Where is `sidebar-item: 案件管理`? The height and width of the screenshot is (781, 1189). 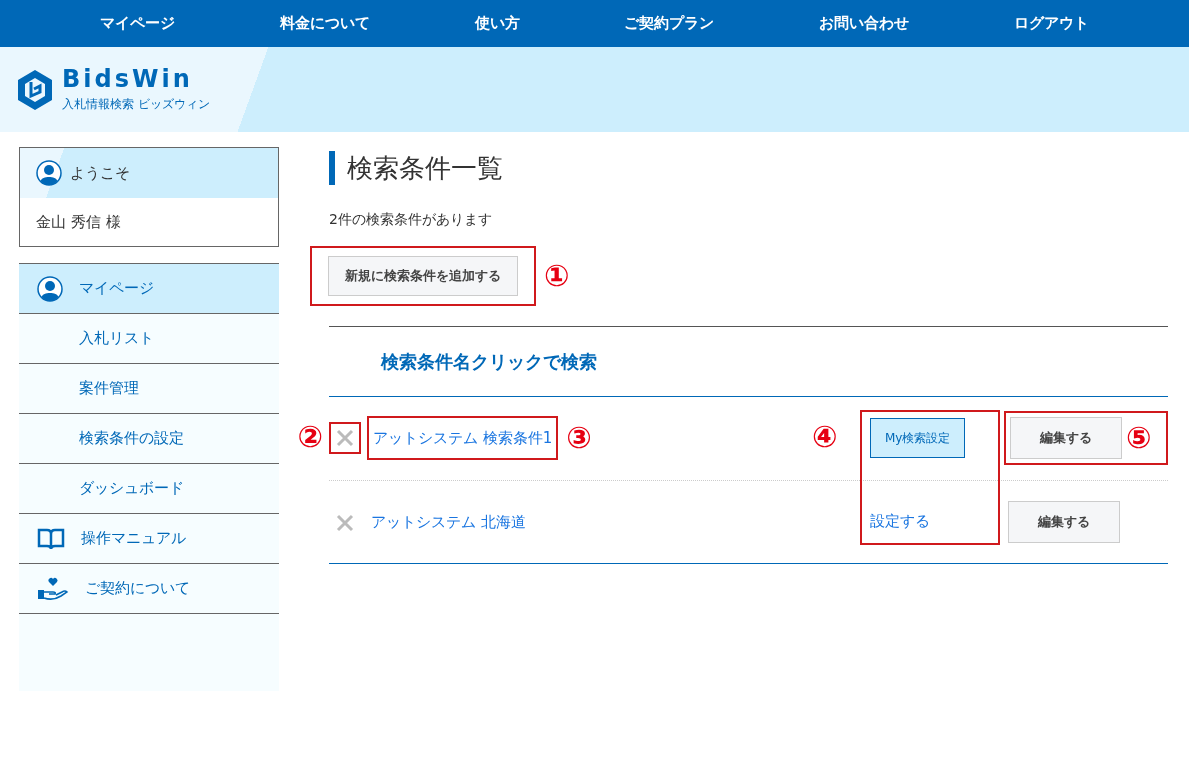
sidebar-item: 案件管理 is located at coordinates (149, 389).